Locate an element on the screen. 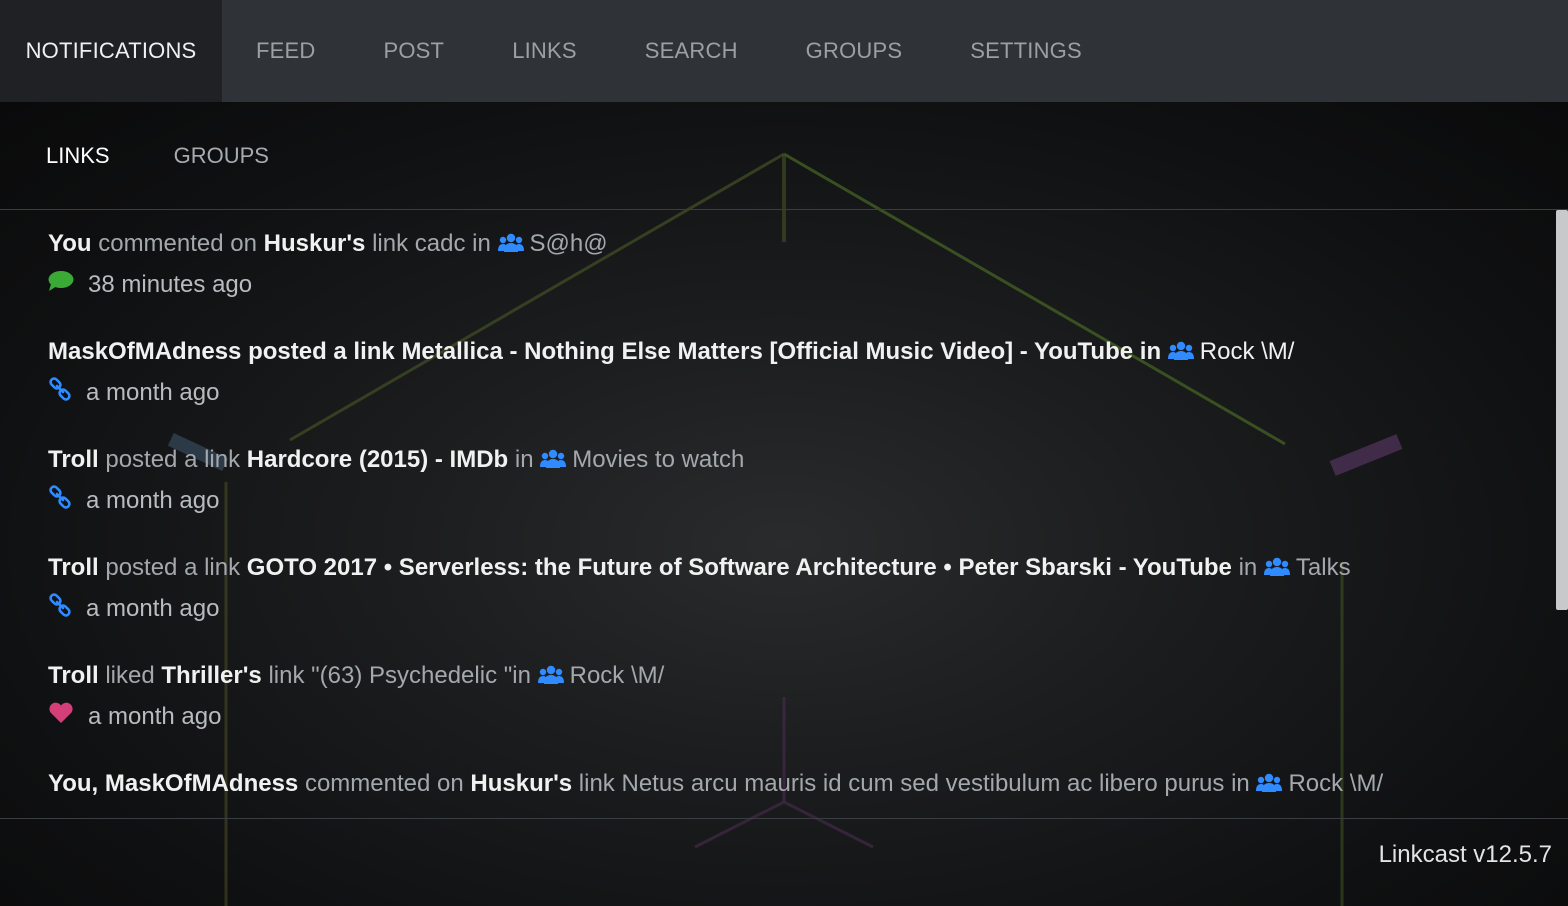 This screenshot has width=1568, height=906. tab-post: POST is located at coordinates (413, 51).